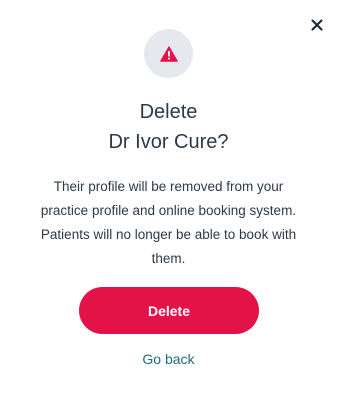  What do you see at coordinates (168, 186) in the screenshot?
I see `dialog-message-line: Their profile will be removed from your` at bounding box center [168, 186].